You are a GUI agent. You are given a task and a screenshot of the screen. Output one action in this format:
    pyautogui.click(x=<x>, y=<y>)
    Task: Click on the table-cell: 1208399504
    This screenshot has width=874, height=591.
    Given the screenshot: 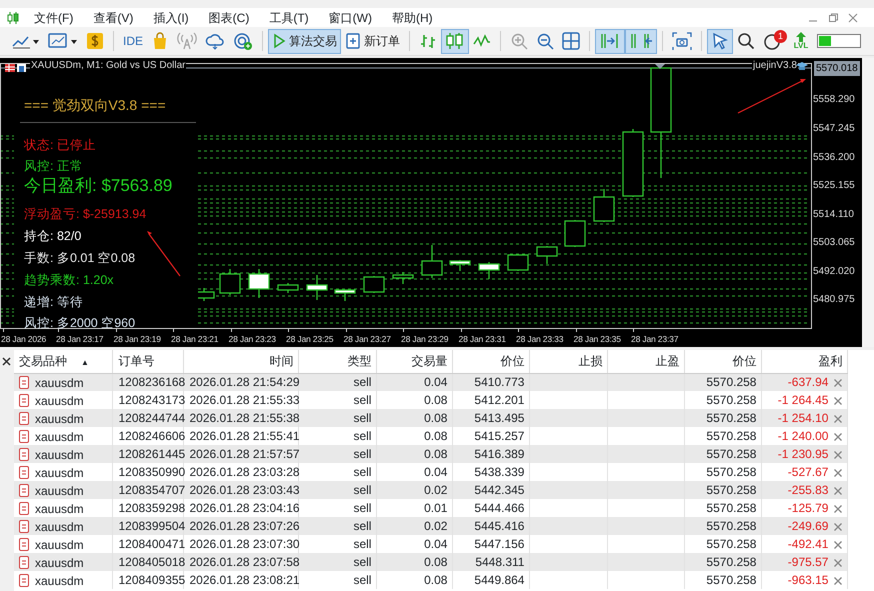 What is the action you would take?
    pyautogui.click(x=152, y=526)
    